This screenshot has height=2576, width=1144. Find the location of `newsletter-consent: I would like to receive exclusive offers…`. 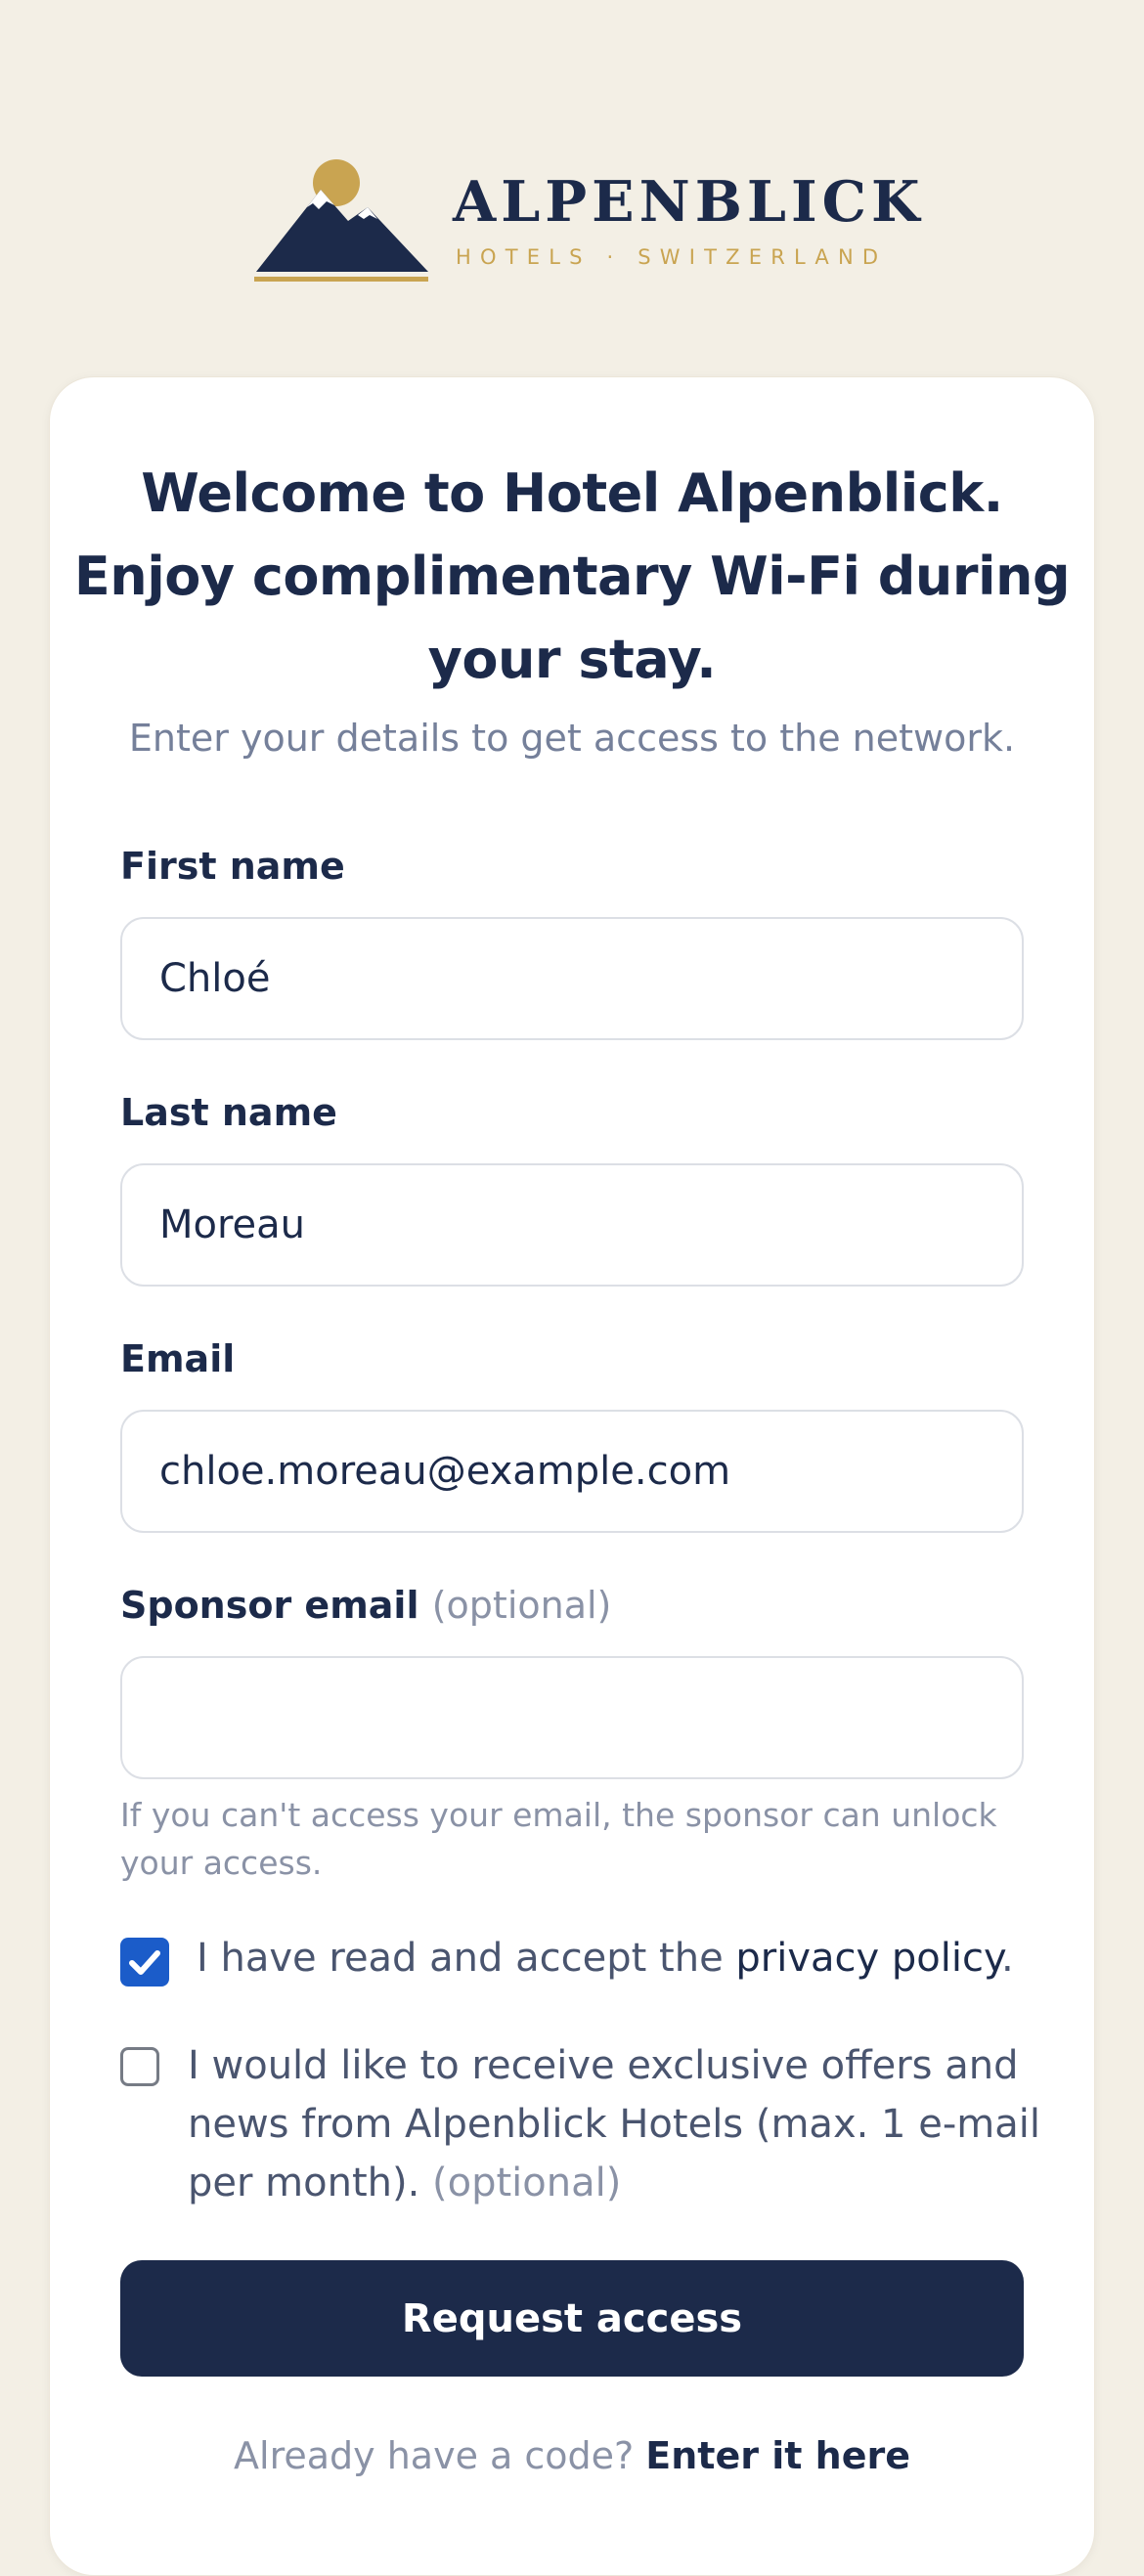

newsletter-consent: I would like to receive exclusive offers… is located at coordinates (618, 2124).